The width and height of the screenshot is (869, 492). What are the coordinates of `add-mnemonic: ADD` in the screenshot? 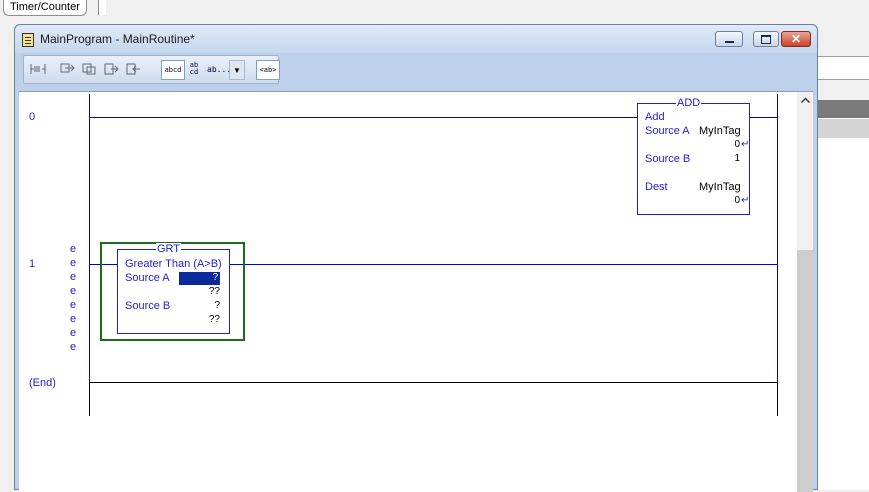 It's located at (689, 103).